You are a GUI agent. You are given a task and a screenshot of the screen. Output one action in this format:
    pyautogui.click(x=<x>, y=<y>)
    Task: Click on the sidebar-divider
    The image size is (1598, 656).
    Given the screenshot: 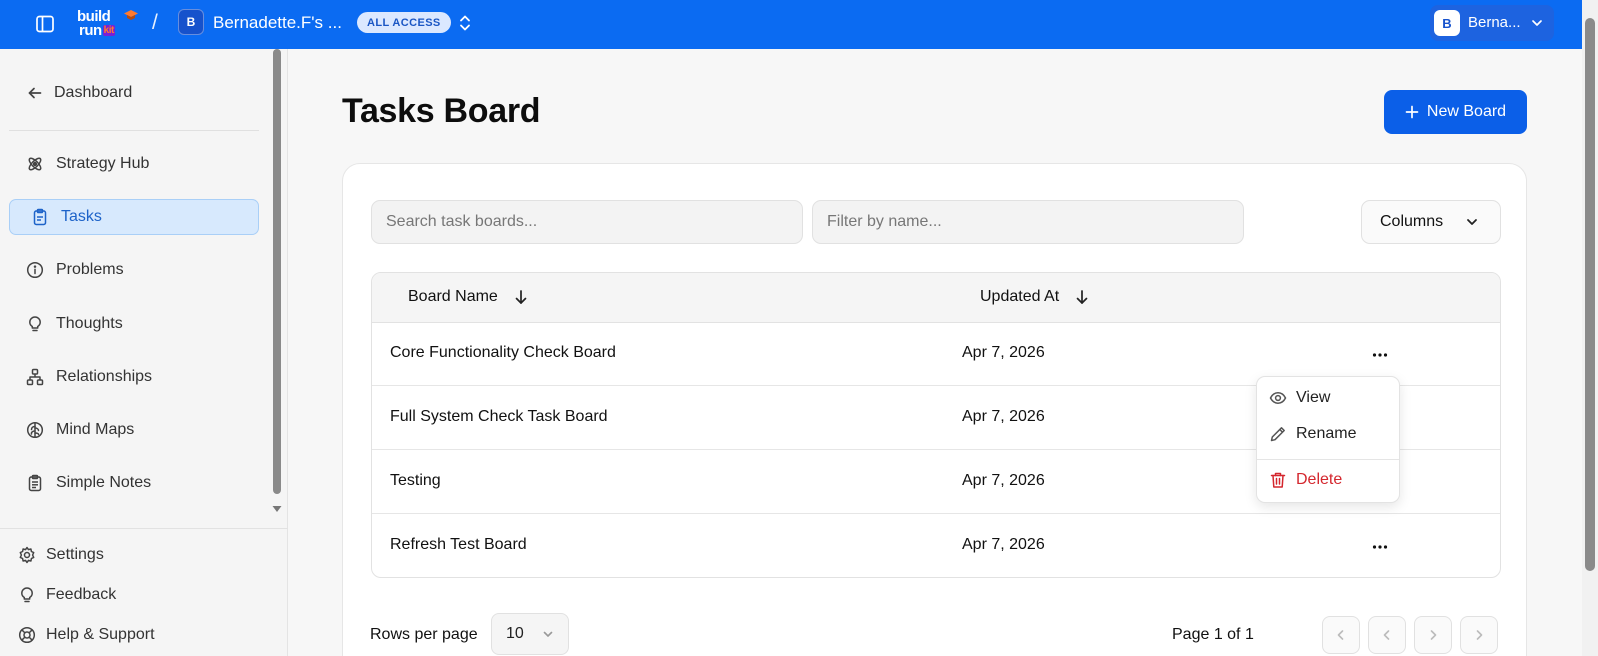 What is the action you would take?
    pyautogui.click(x=134, y=130)
    